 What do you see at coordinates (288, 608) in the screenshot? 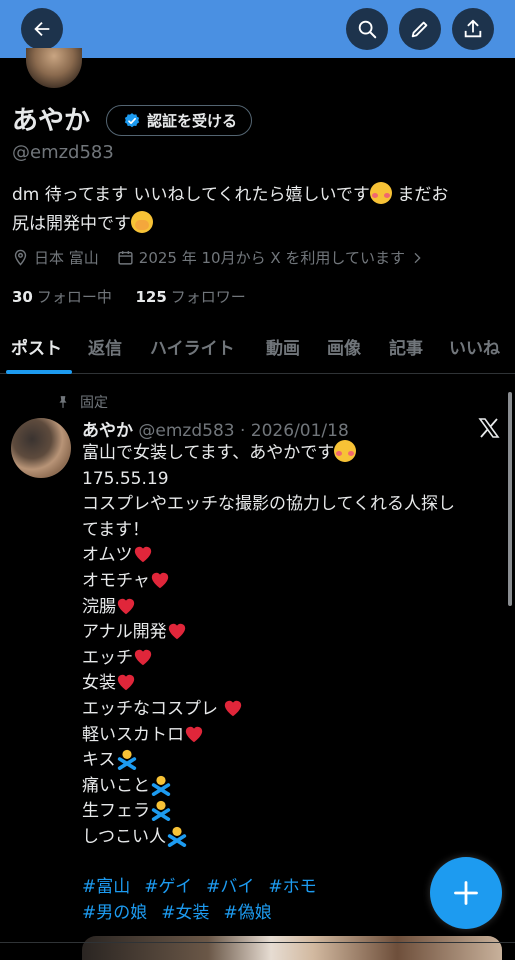
I see `post-line: 浣腸` at bounding box center [288, 608].